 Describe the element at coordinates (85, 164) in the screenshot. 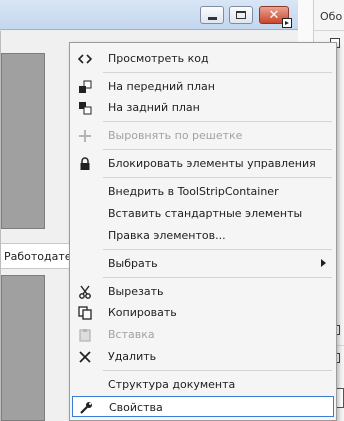

I see `lock-icon` at that location.